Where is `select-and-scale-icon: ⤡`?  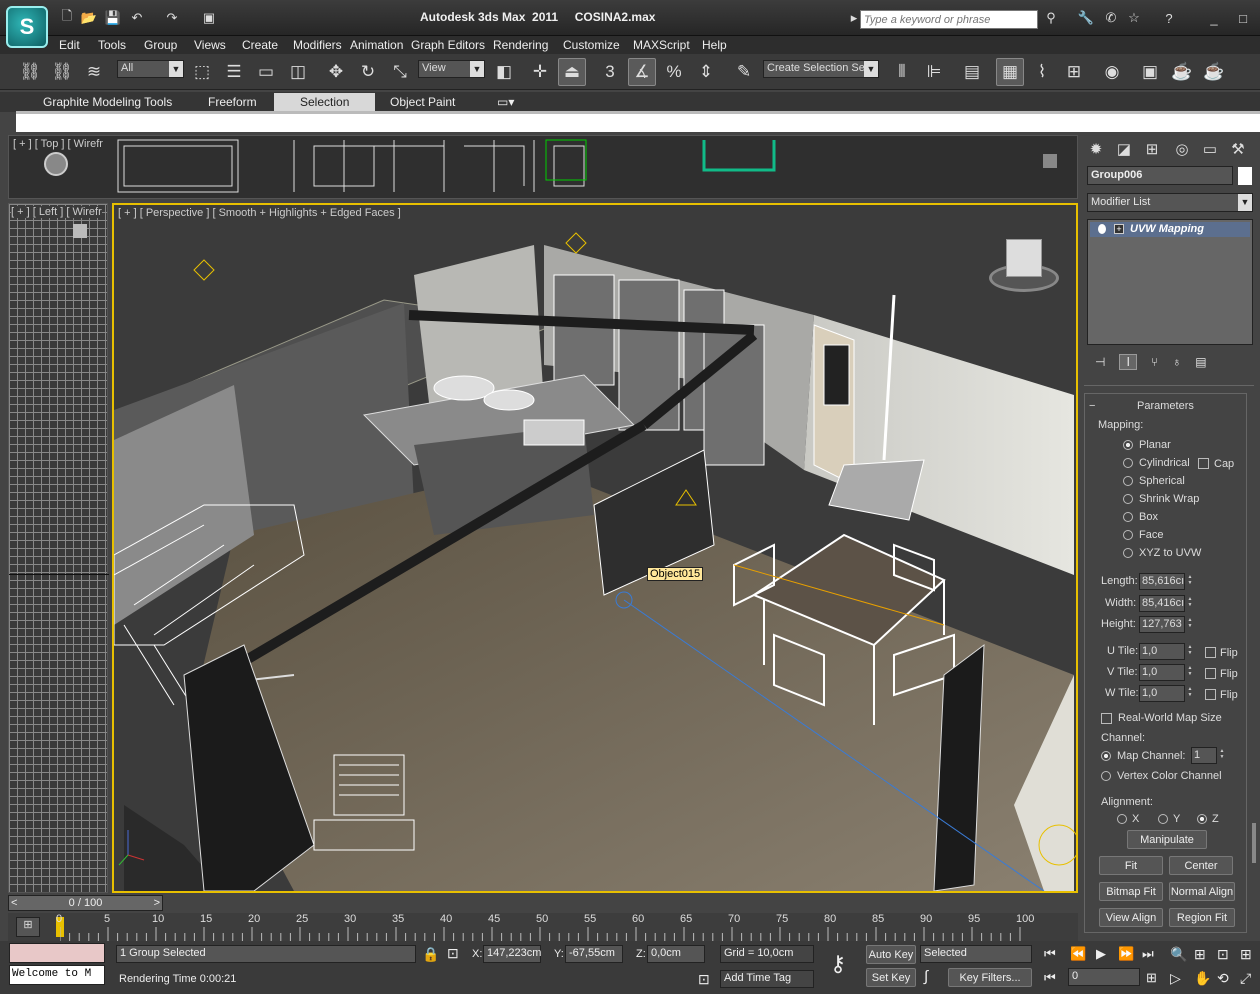 select-and-scale-icon: ⤡ is located at coordinates (400, 72).